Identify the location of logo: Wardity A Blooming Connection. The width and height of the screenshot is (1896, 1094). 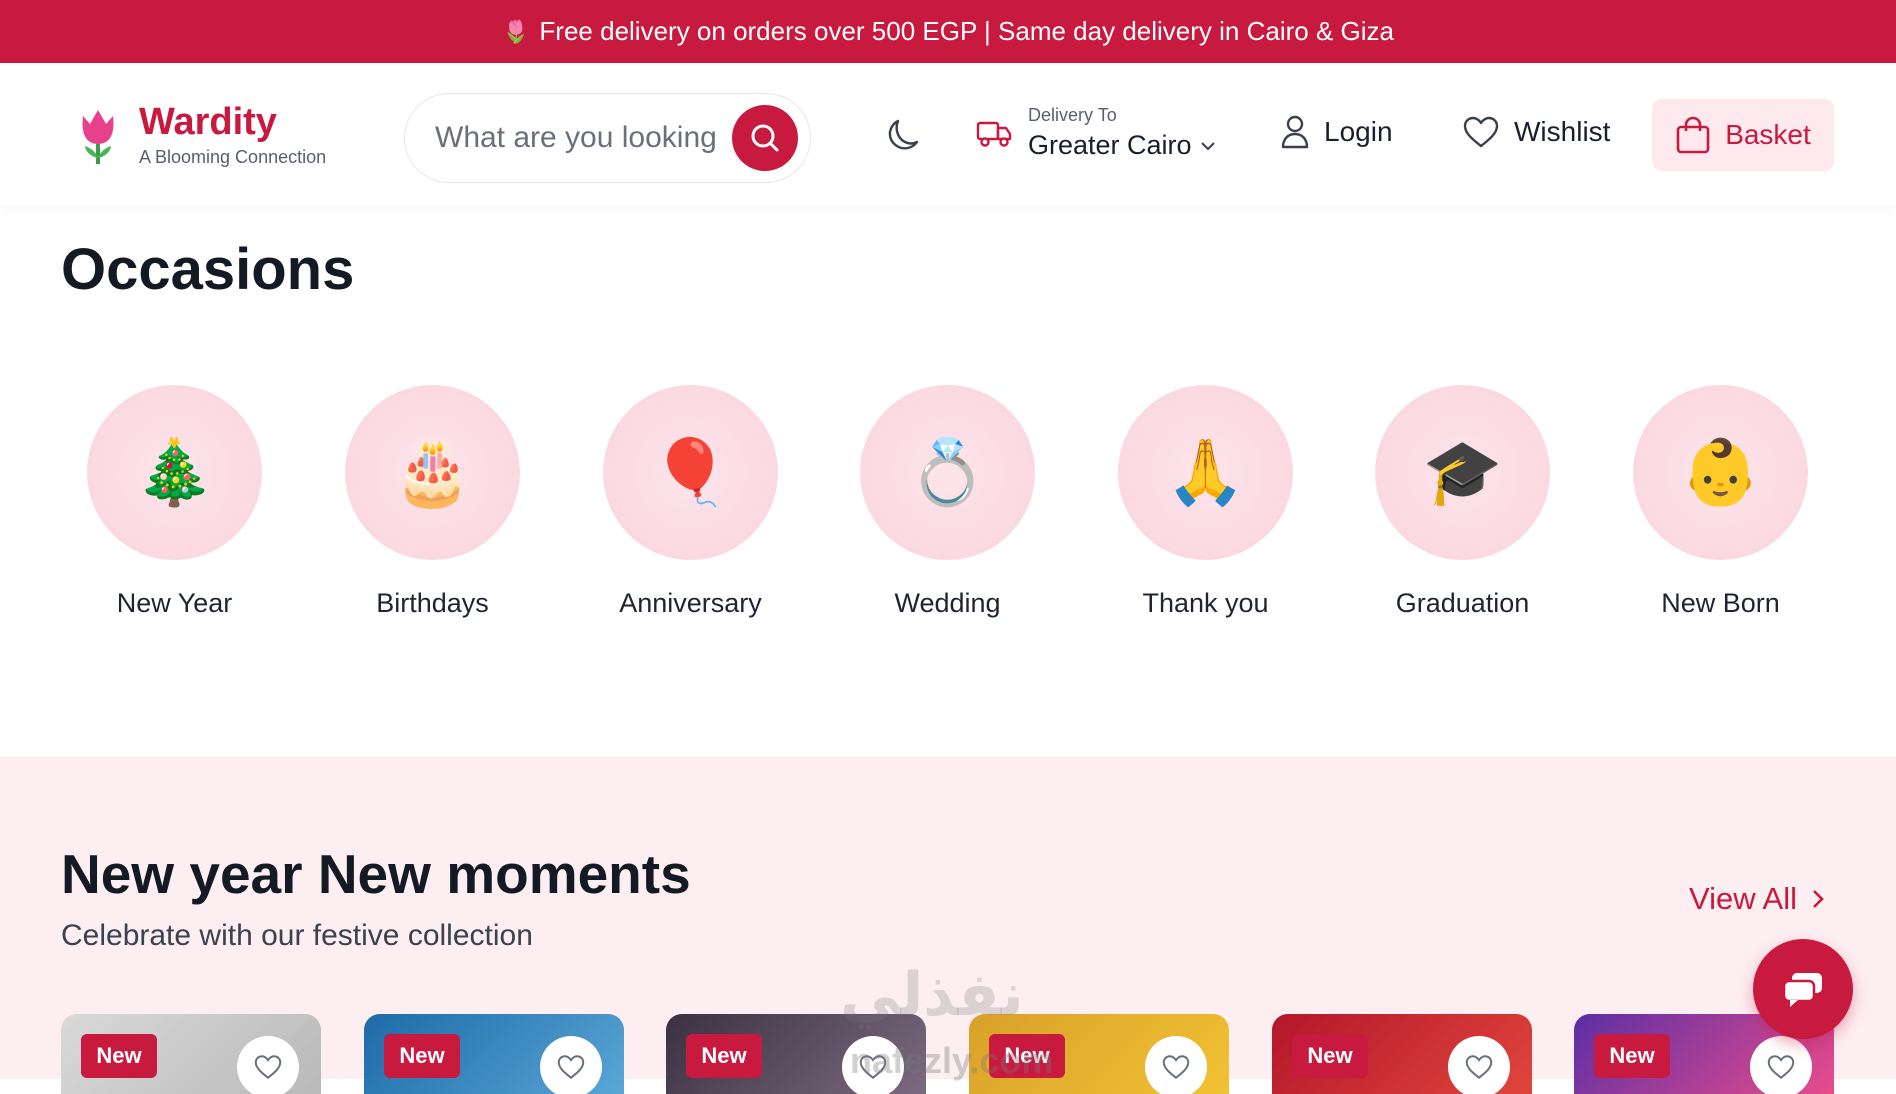
(200, 135).